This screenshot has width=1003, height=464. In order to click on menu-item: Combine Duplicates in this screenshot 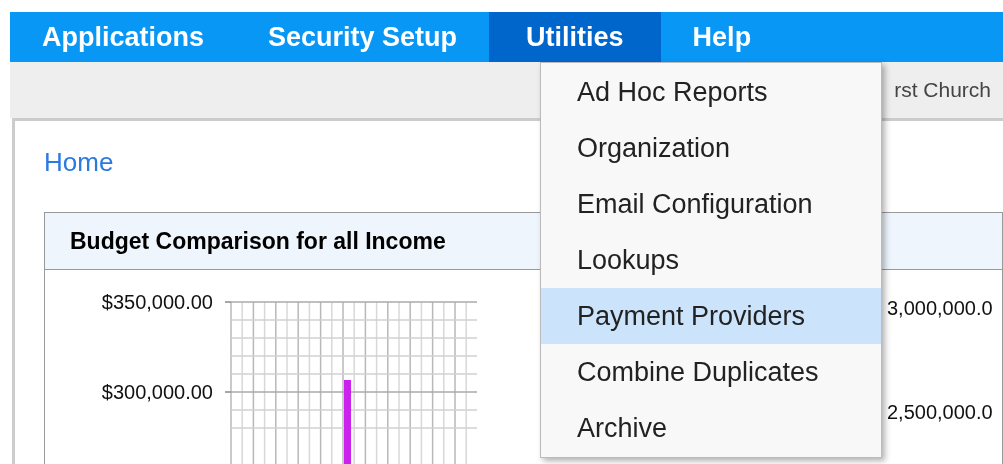, I will do `click(711, 372)`.